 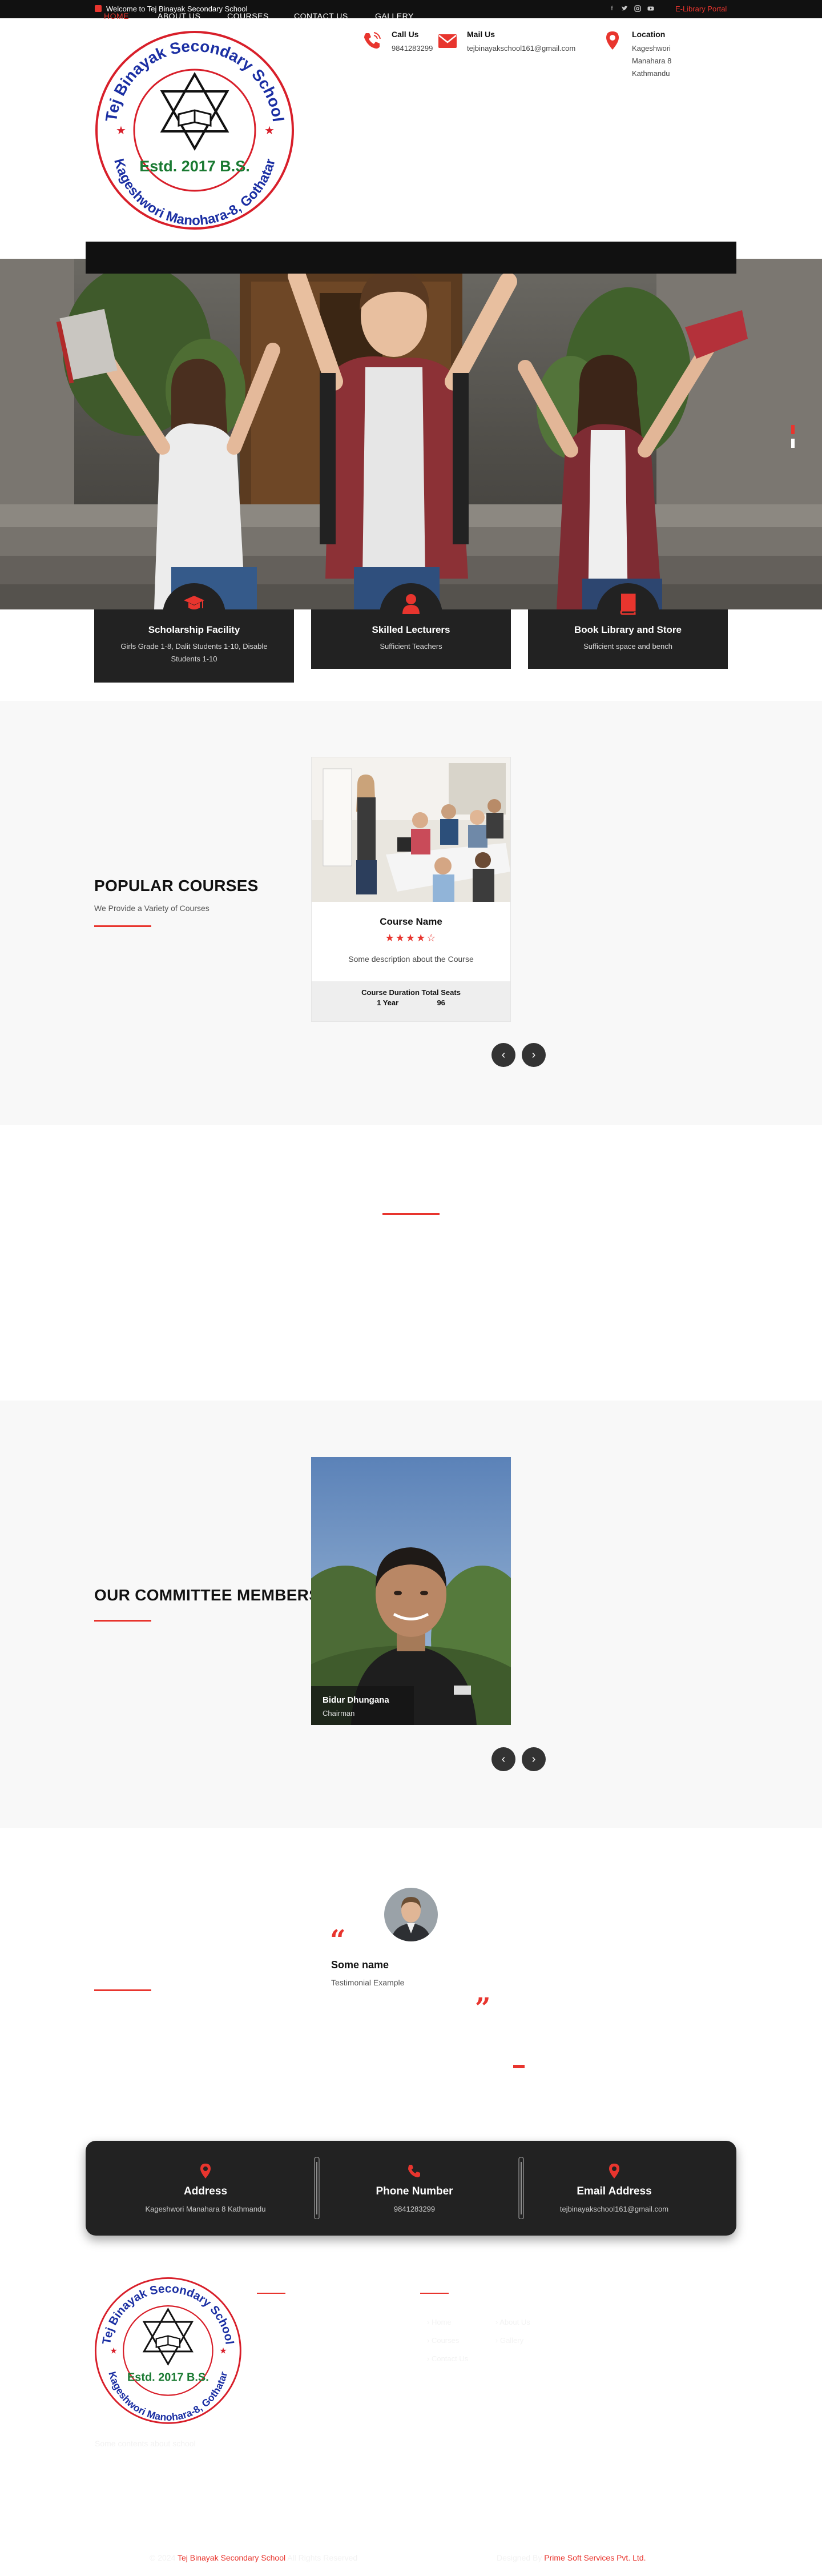 What do you see at coordinates (194, 602) in the screenshot?
I see `graduation-cap-icon` at bounding box center [194, 602].